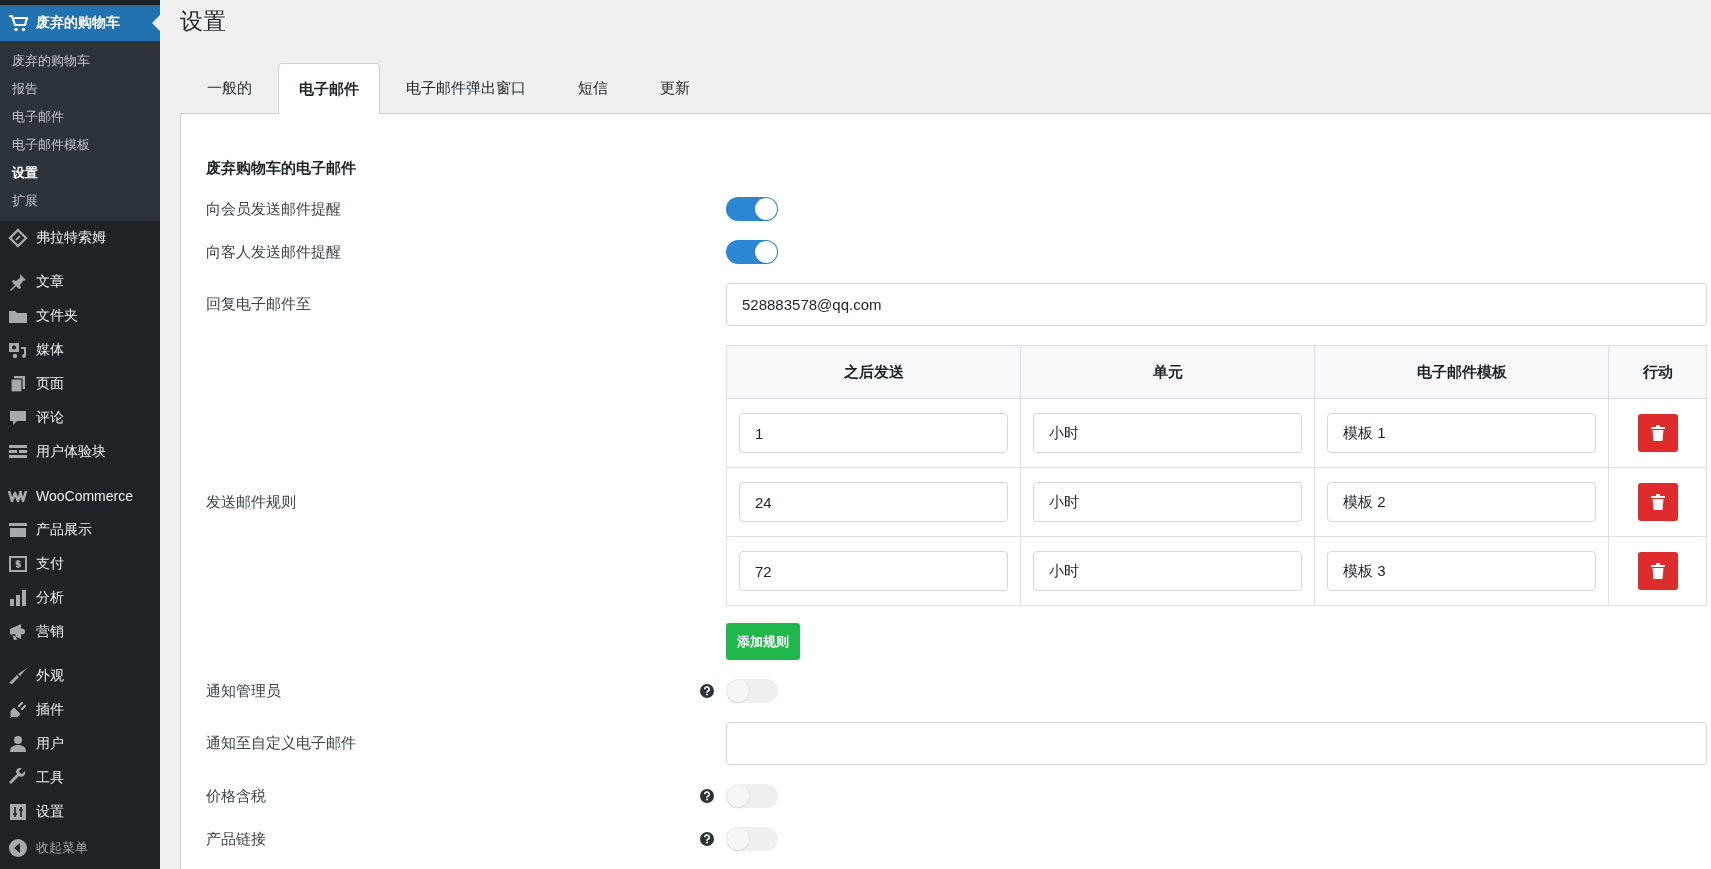 The height and width of the screenshot is (869, 1711). What do you see at coordinates (18, 564) in the screenshot?
I see `dollar-box-icon` at bounding box center [18, 564].